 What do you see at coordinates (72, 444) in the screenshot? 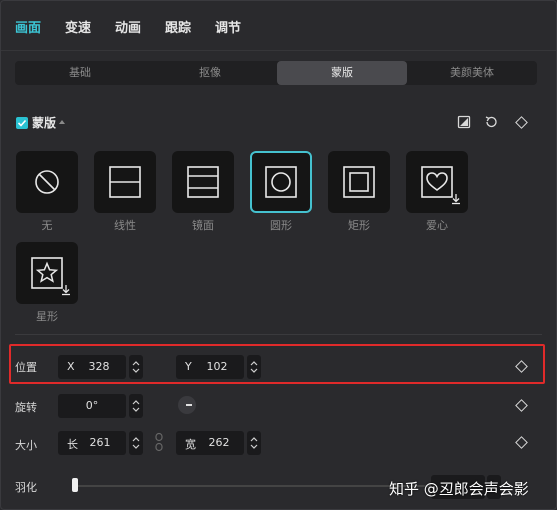
I see `size-width-prefix: 长` at bounding box center [72, 444].